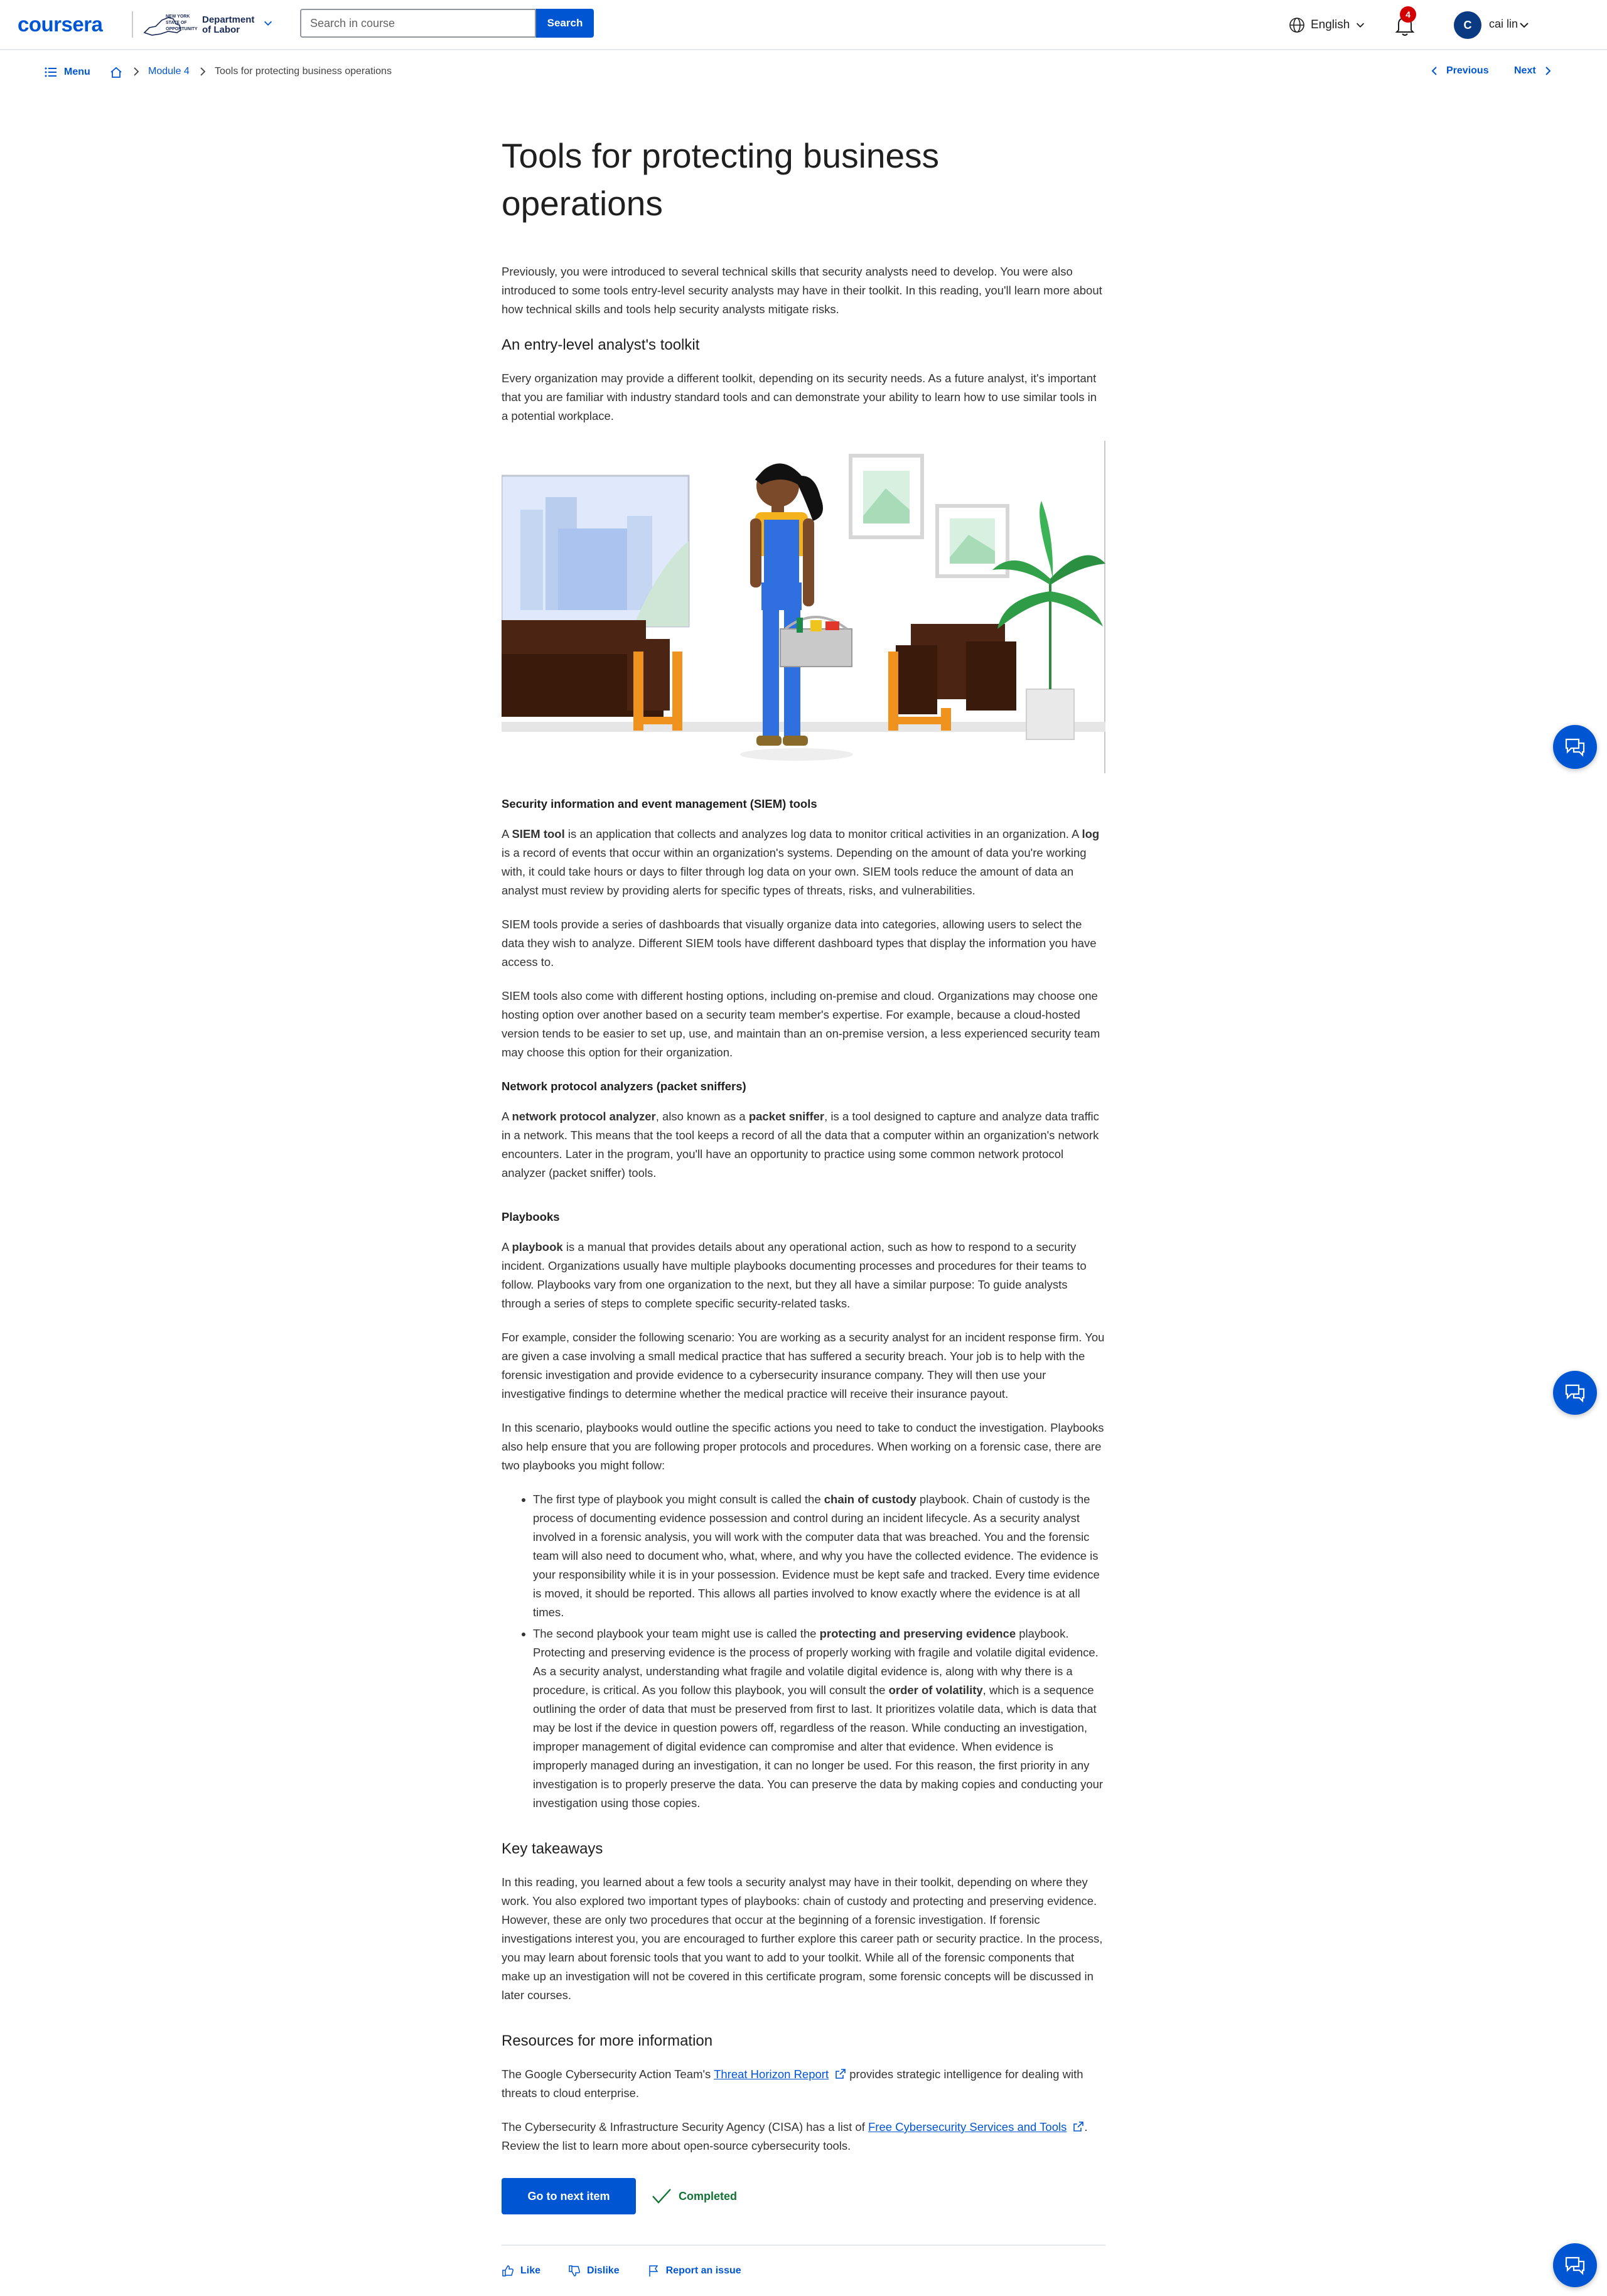 The image size is (1607, 2296). What do you see at coordinates (169, 71) in the screenshot?
I see `breadcrumb-module-link: Module 4` at bounding box center [169, 71].